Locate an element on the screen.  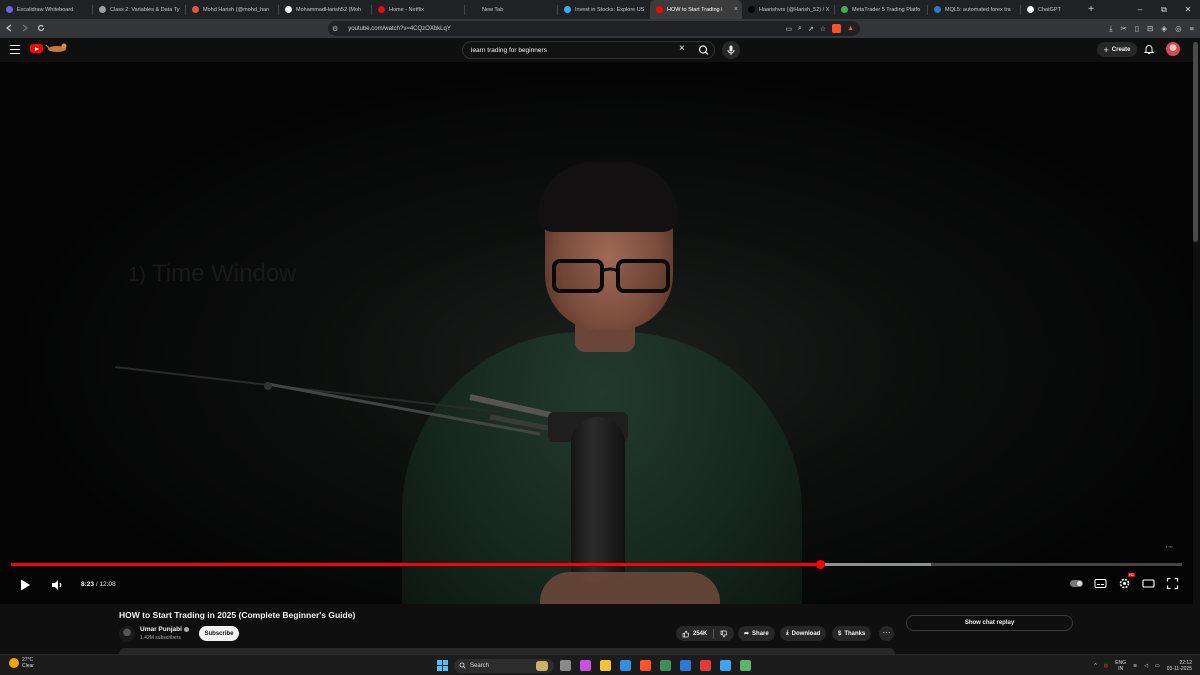
browser-tab: Haarishvrs (@Harish_52) / X is located at coordinates (788, 9).